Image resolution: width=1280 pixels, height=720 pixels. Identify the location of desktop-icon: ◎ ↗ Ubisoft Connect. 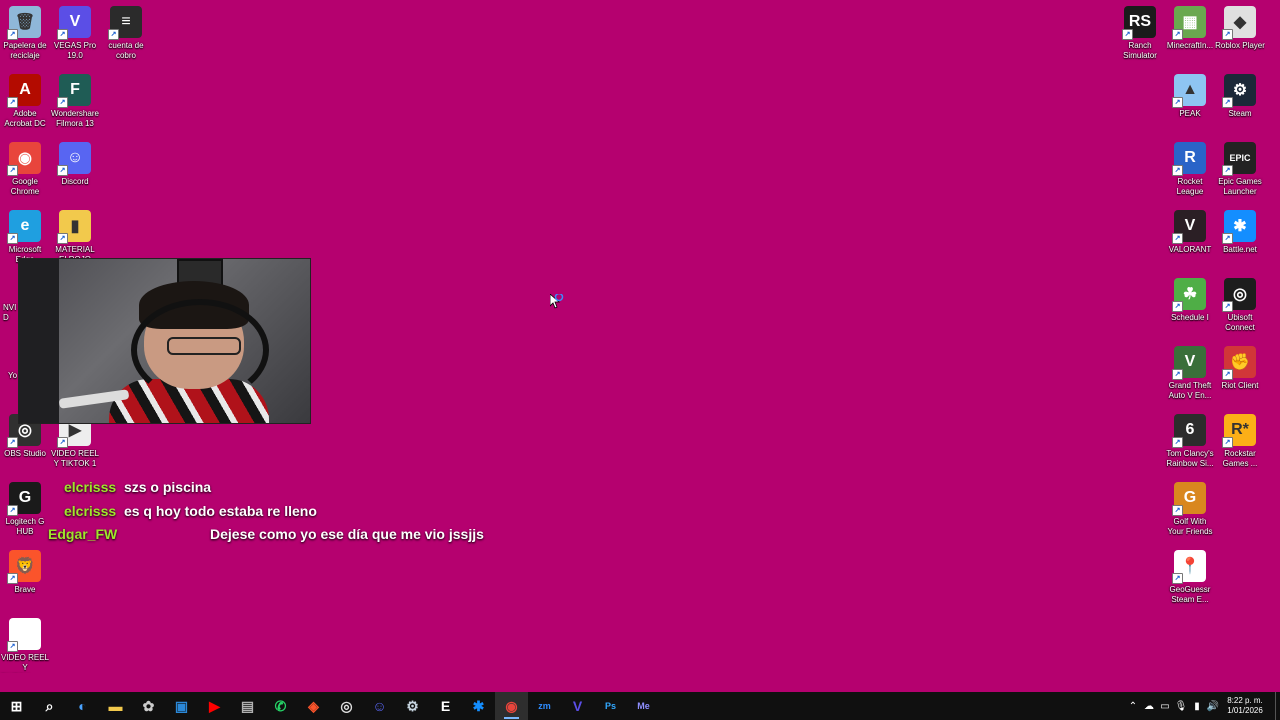
(1240, 305).